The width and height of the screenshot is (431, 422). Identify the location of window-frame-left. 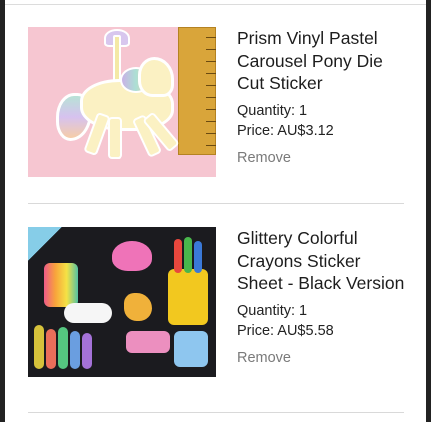
(2, 211).